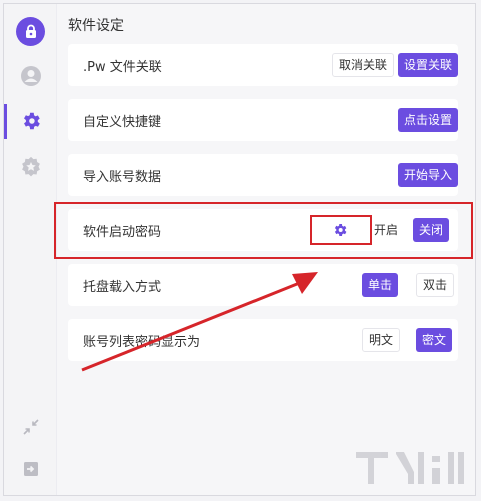  What do you see at coordinates (410, 468) in the screenshot?
I see `site-watermark` at bounding box center [410, 468].